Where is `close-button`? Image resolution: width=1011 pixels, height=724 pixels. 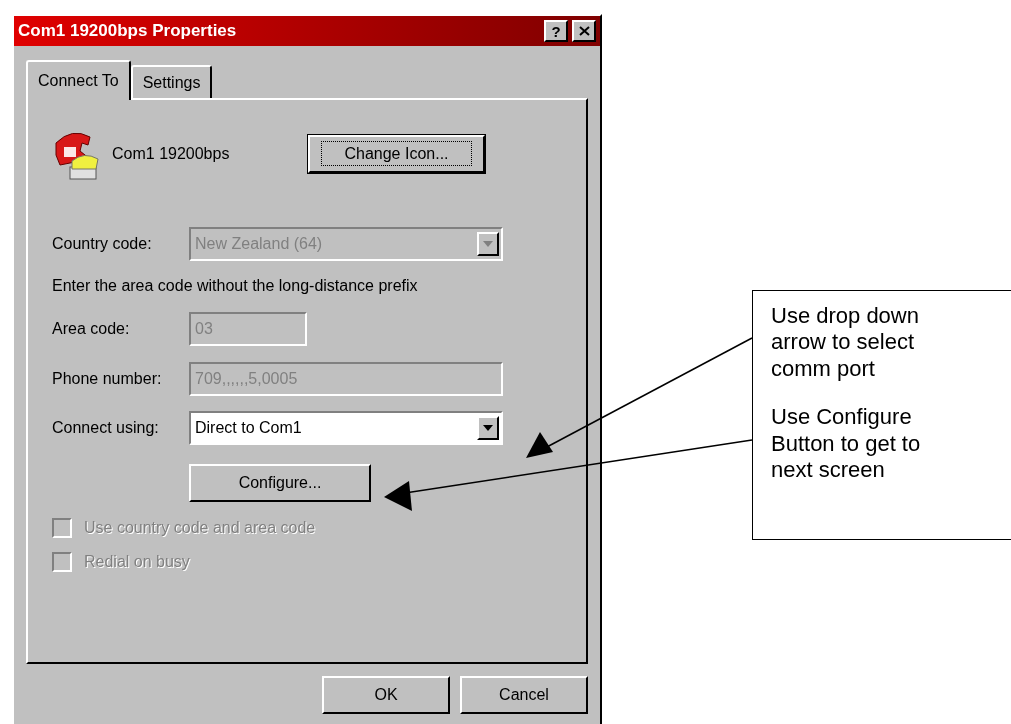 close-button is located at coordinates (584, 31).